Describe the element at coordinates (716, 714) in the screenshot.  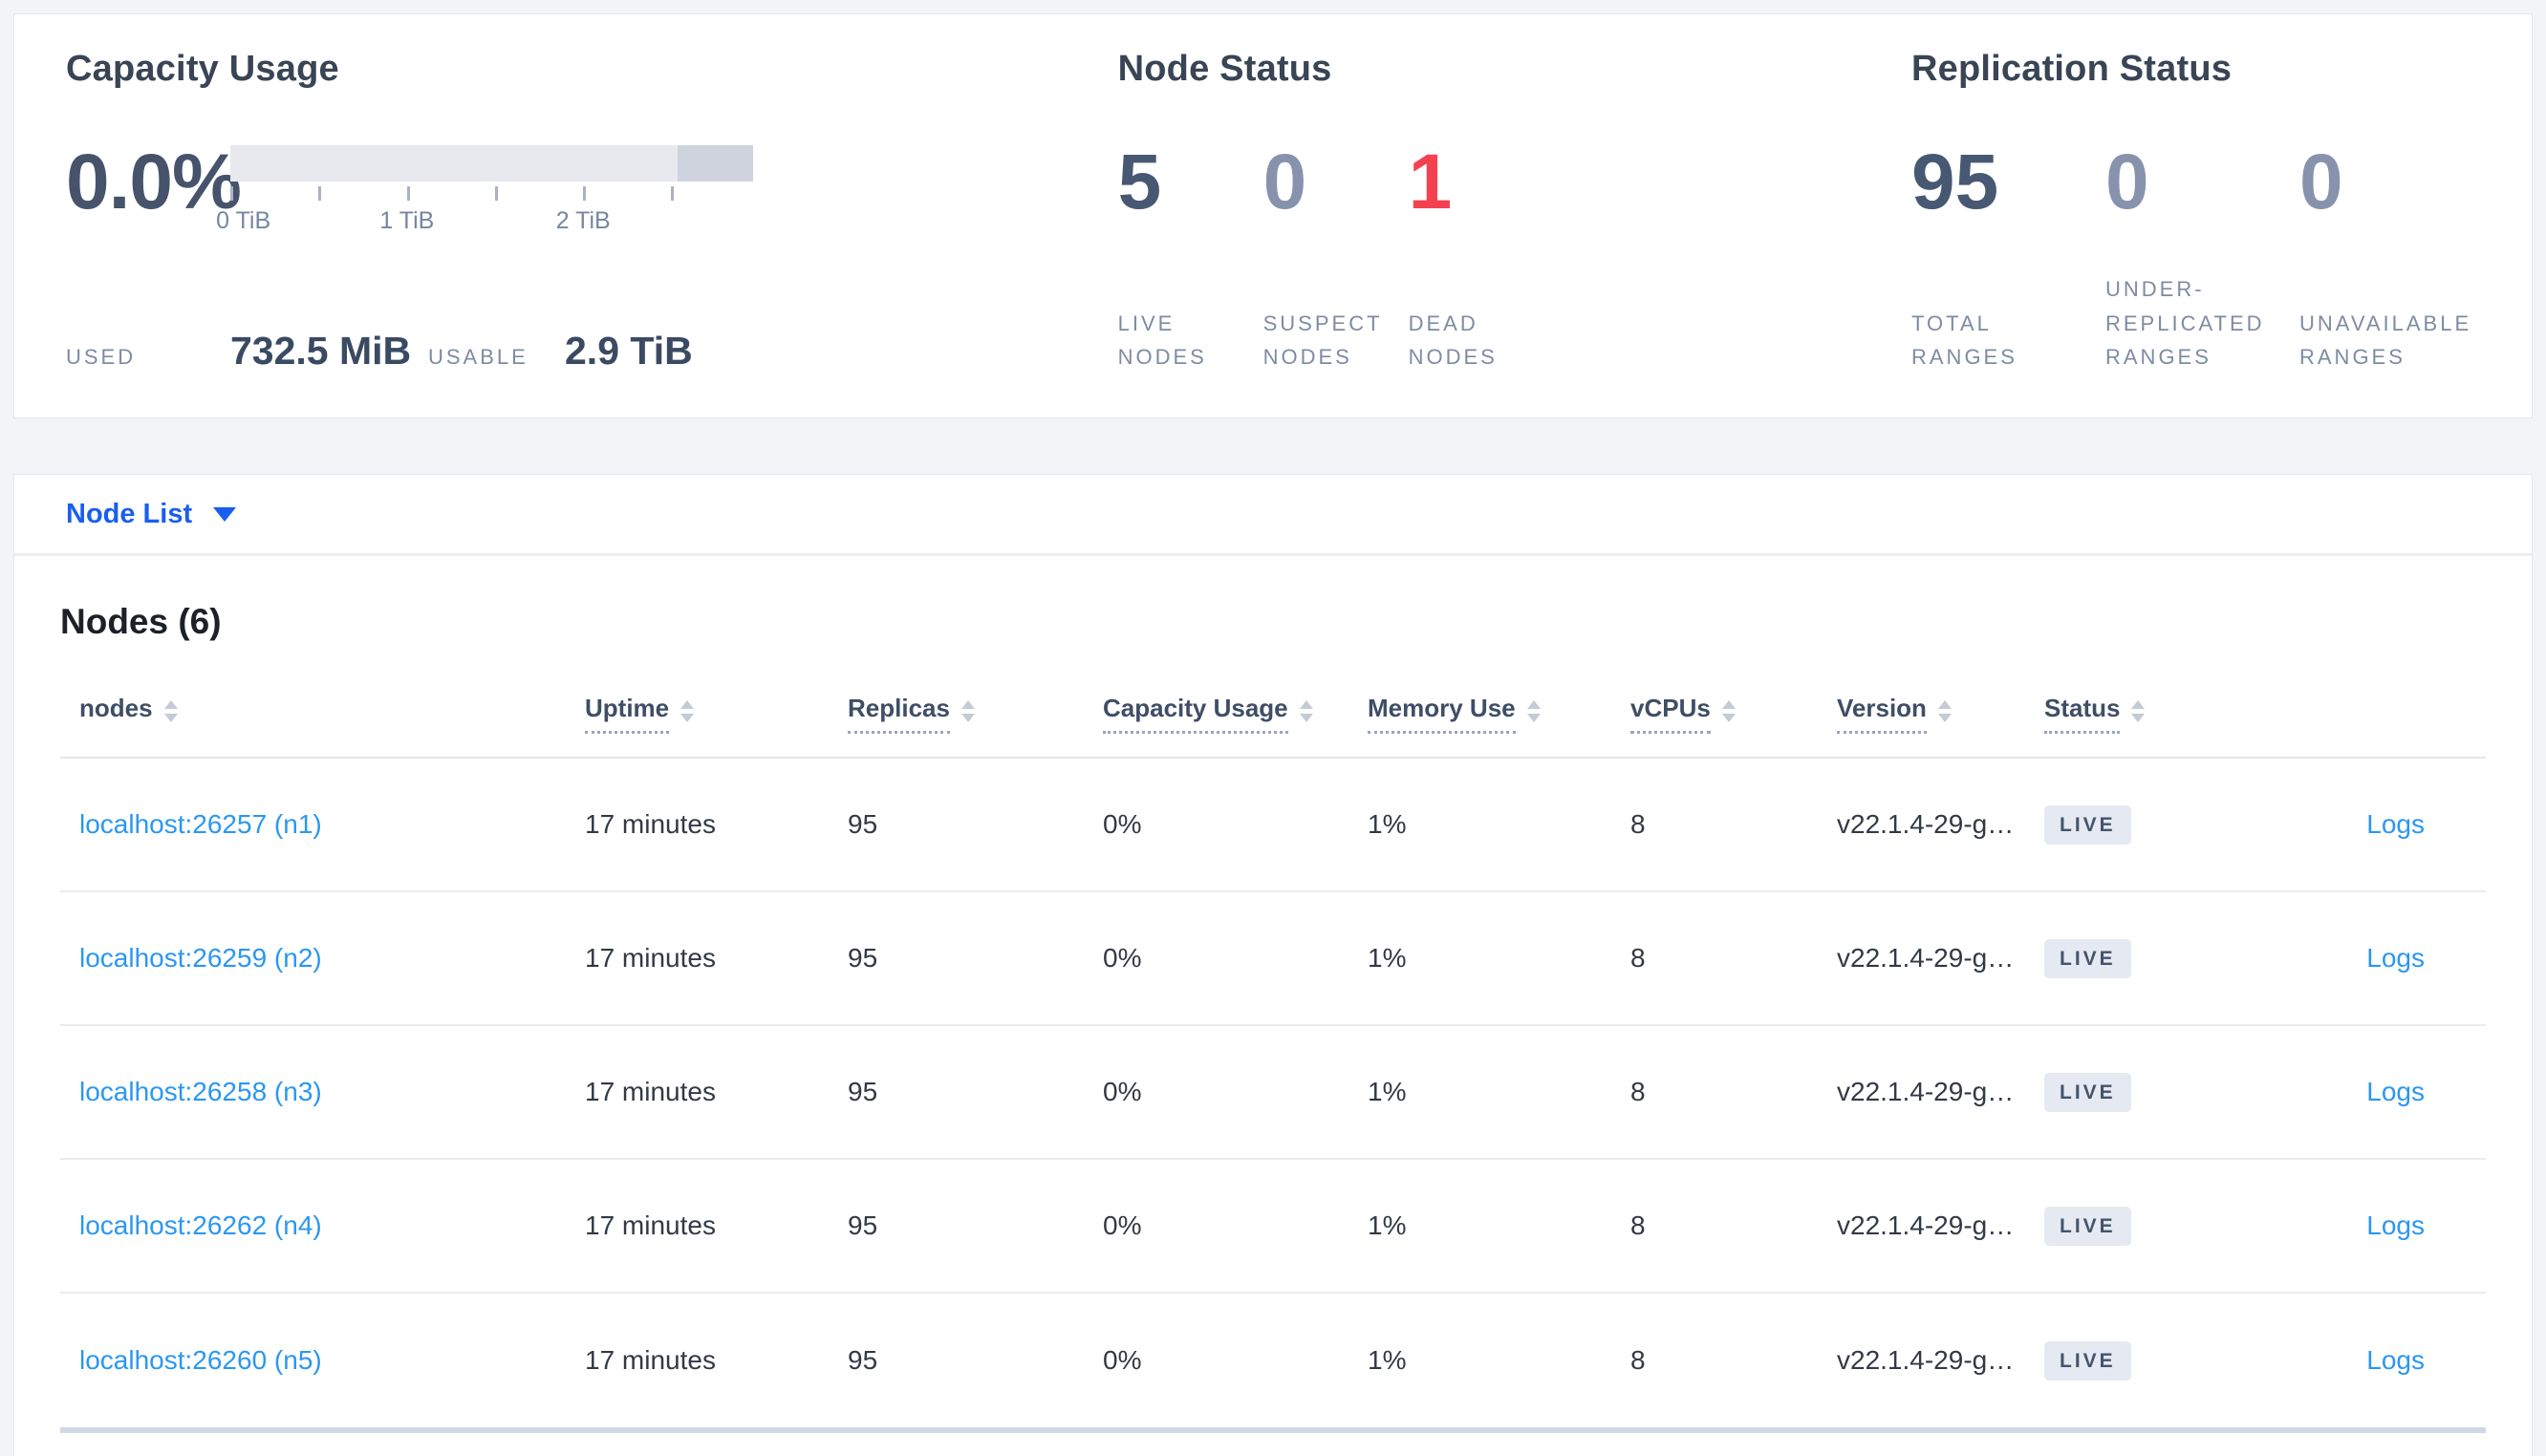
I see `column-header-uptime: Uptime` at that location.